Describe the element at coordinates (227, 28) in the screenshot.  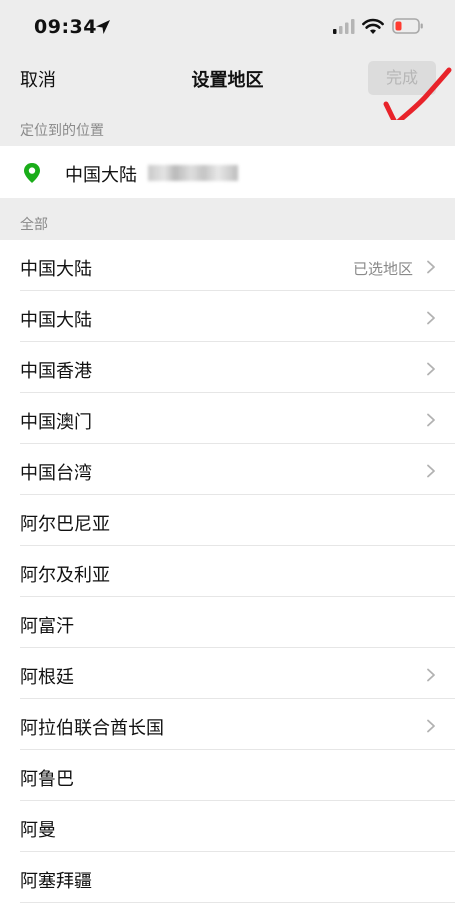
I see `status-bar: 09:34` at that location.